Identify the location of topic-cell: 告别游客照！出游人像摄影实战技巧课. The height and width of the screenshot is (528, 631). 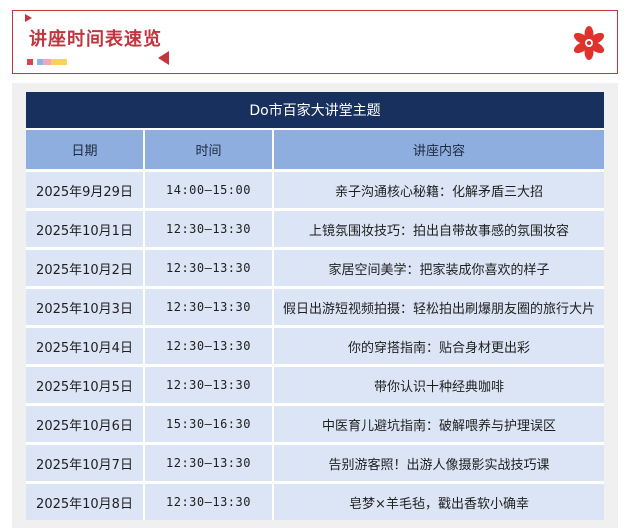
(439, 461).